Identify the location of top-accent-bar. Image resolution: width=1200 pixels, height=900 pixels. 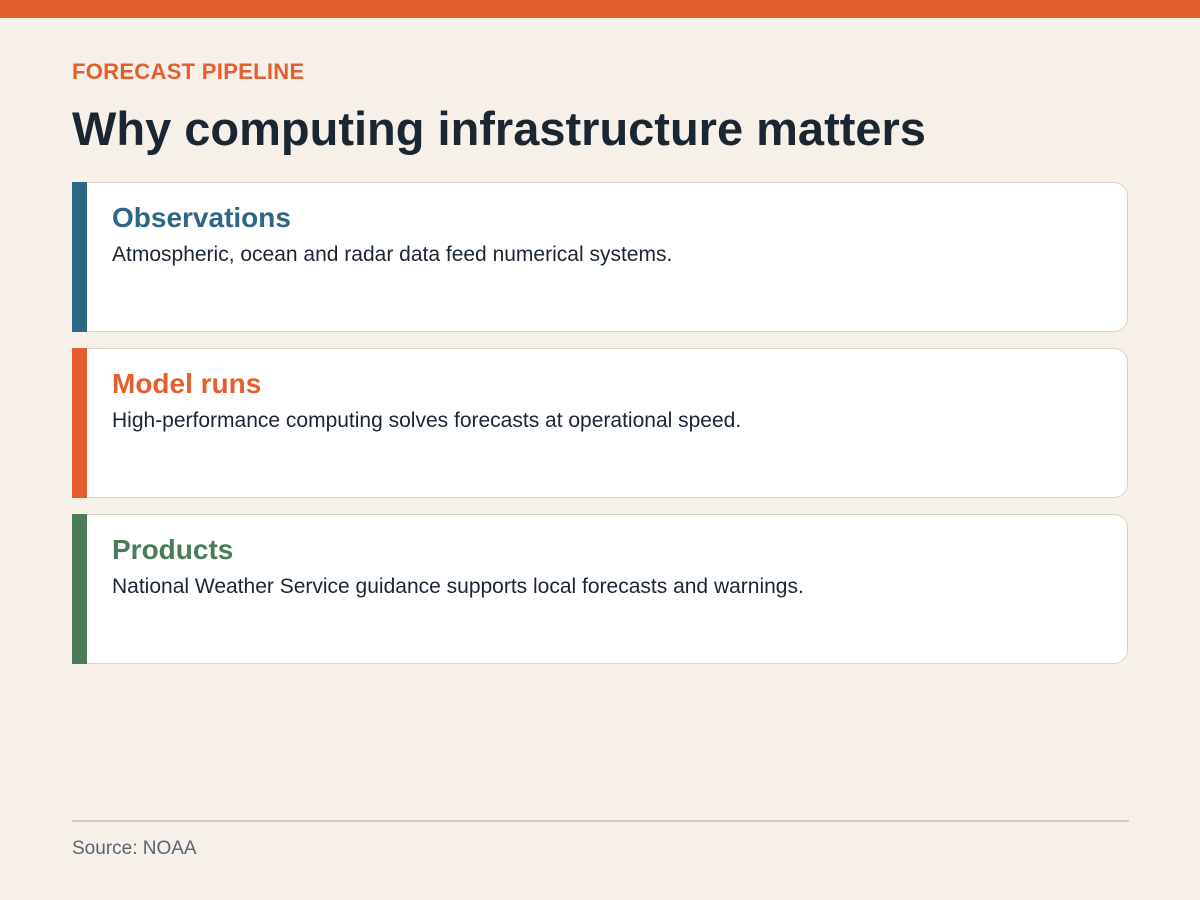
(600, 9).